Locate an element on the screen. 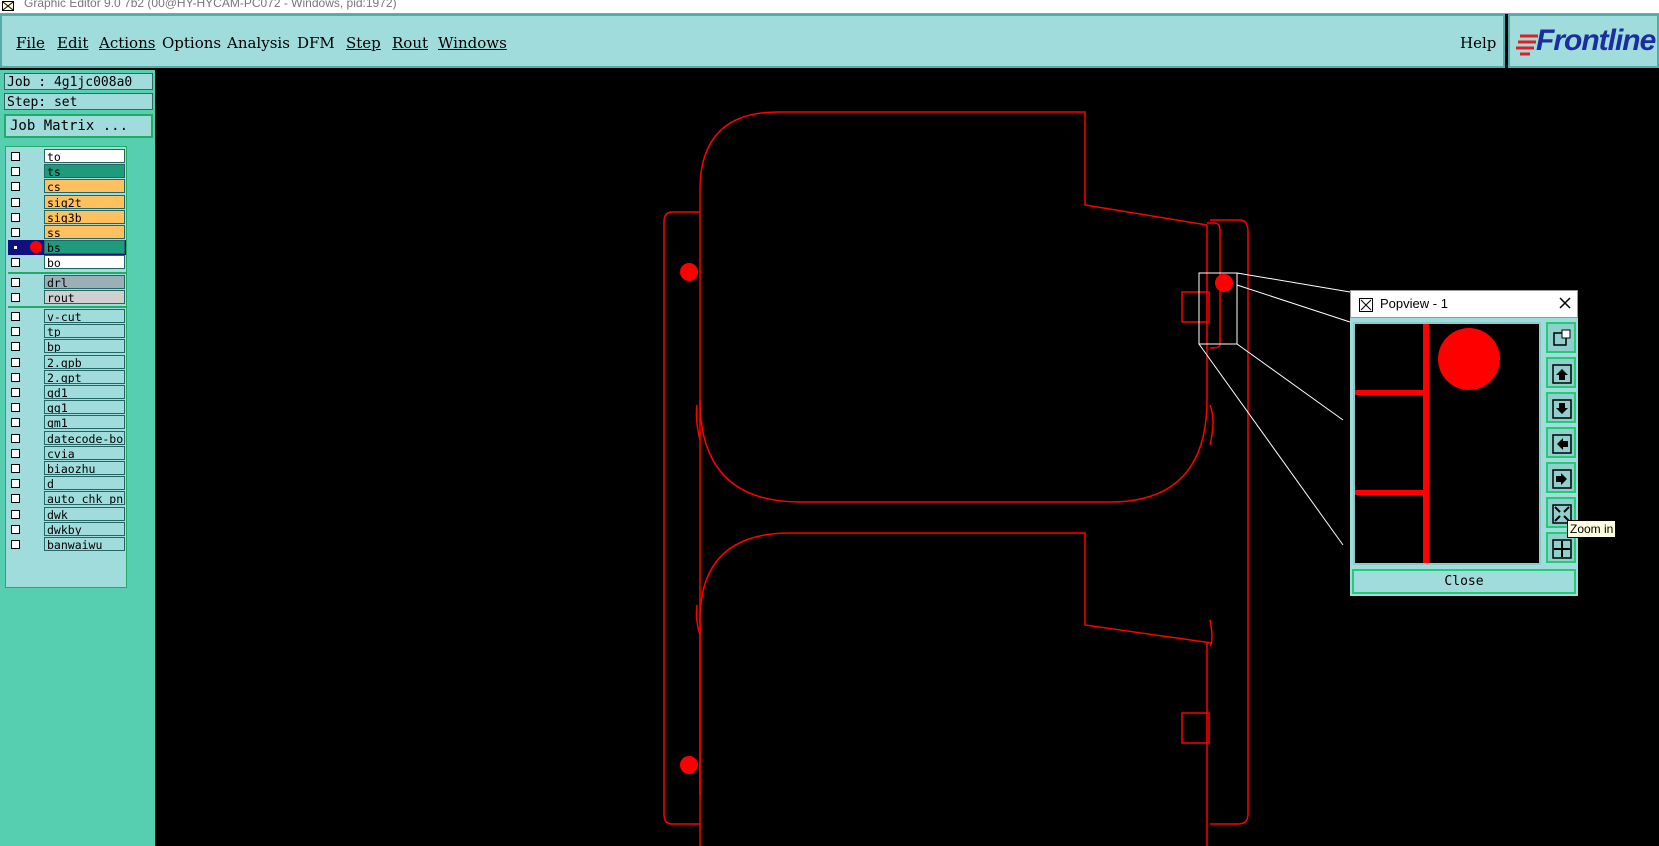 The image size is (1659, 846). layer-row: 2.gpt is located at coordinates (67, 377).